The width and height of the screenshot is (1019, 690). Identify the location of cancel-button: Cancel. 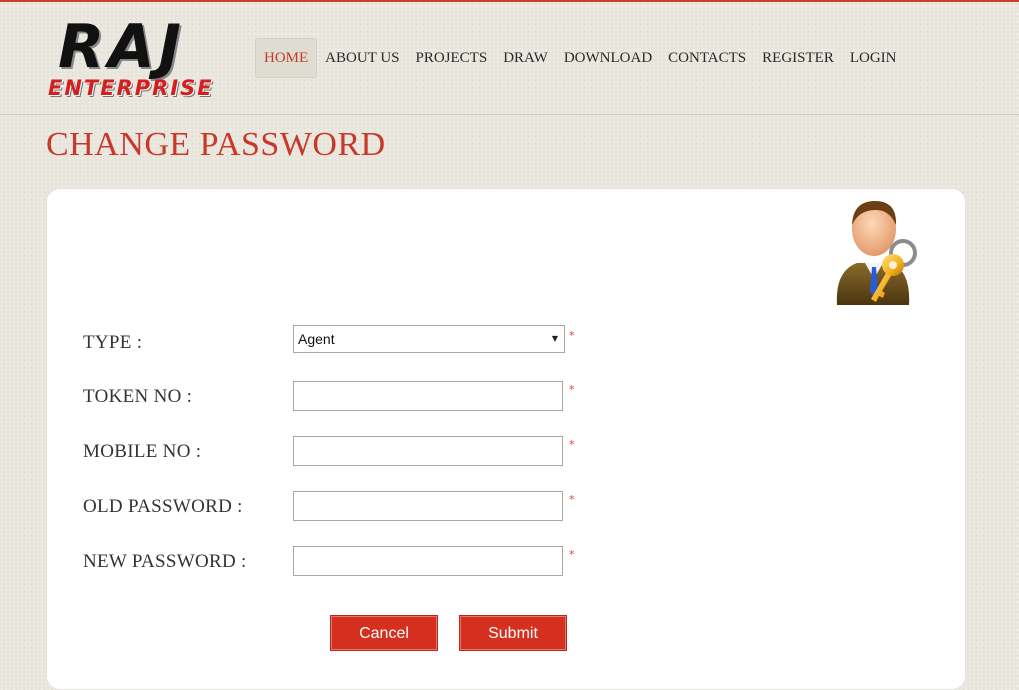
(384, 633).